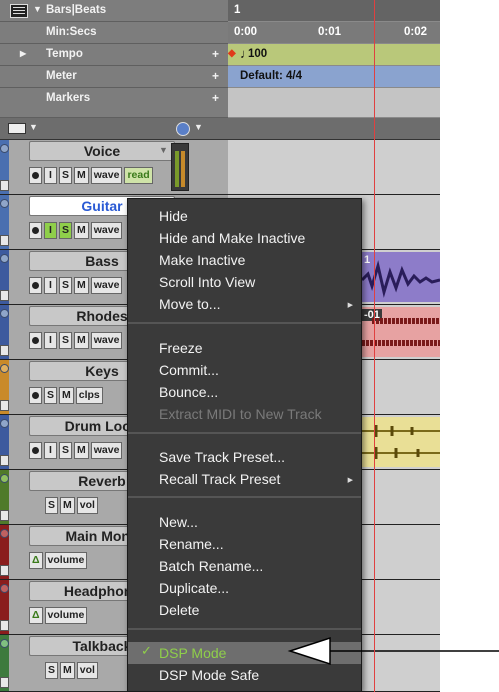  What do you see at coordinates (23, 53) in the screenshot?
I see `expand-triangle-icon: ▶` at bounding box center [23, 53].